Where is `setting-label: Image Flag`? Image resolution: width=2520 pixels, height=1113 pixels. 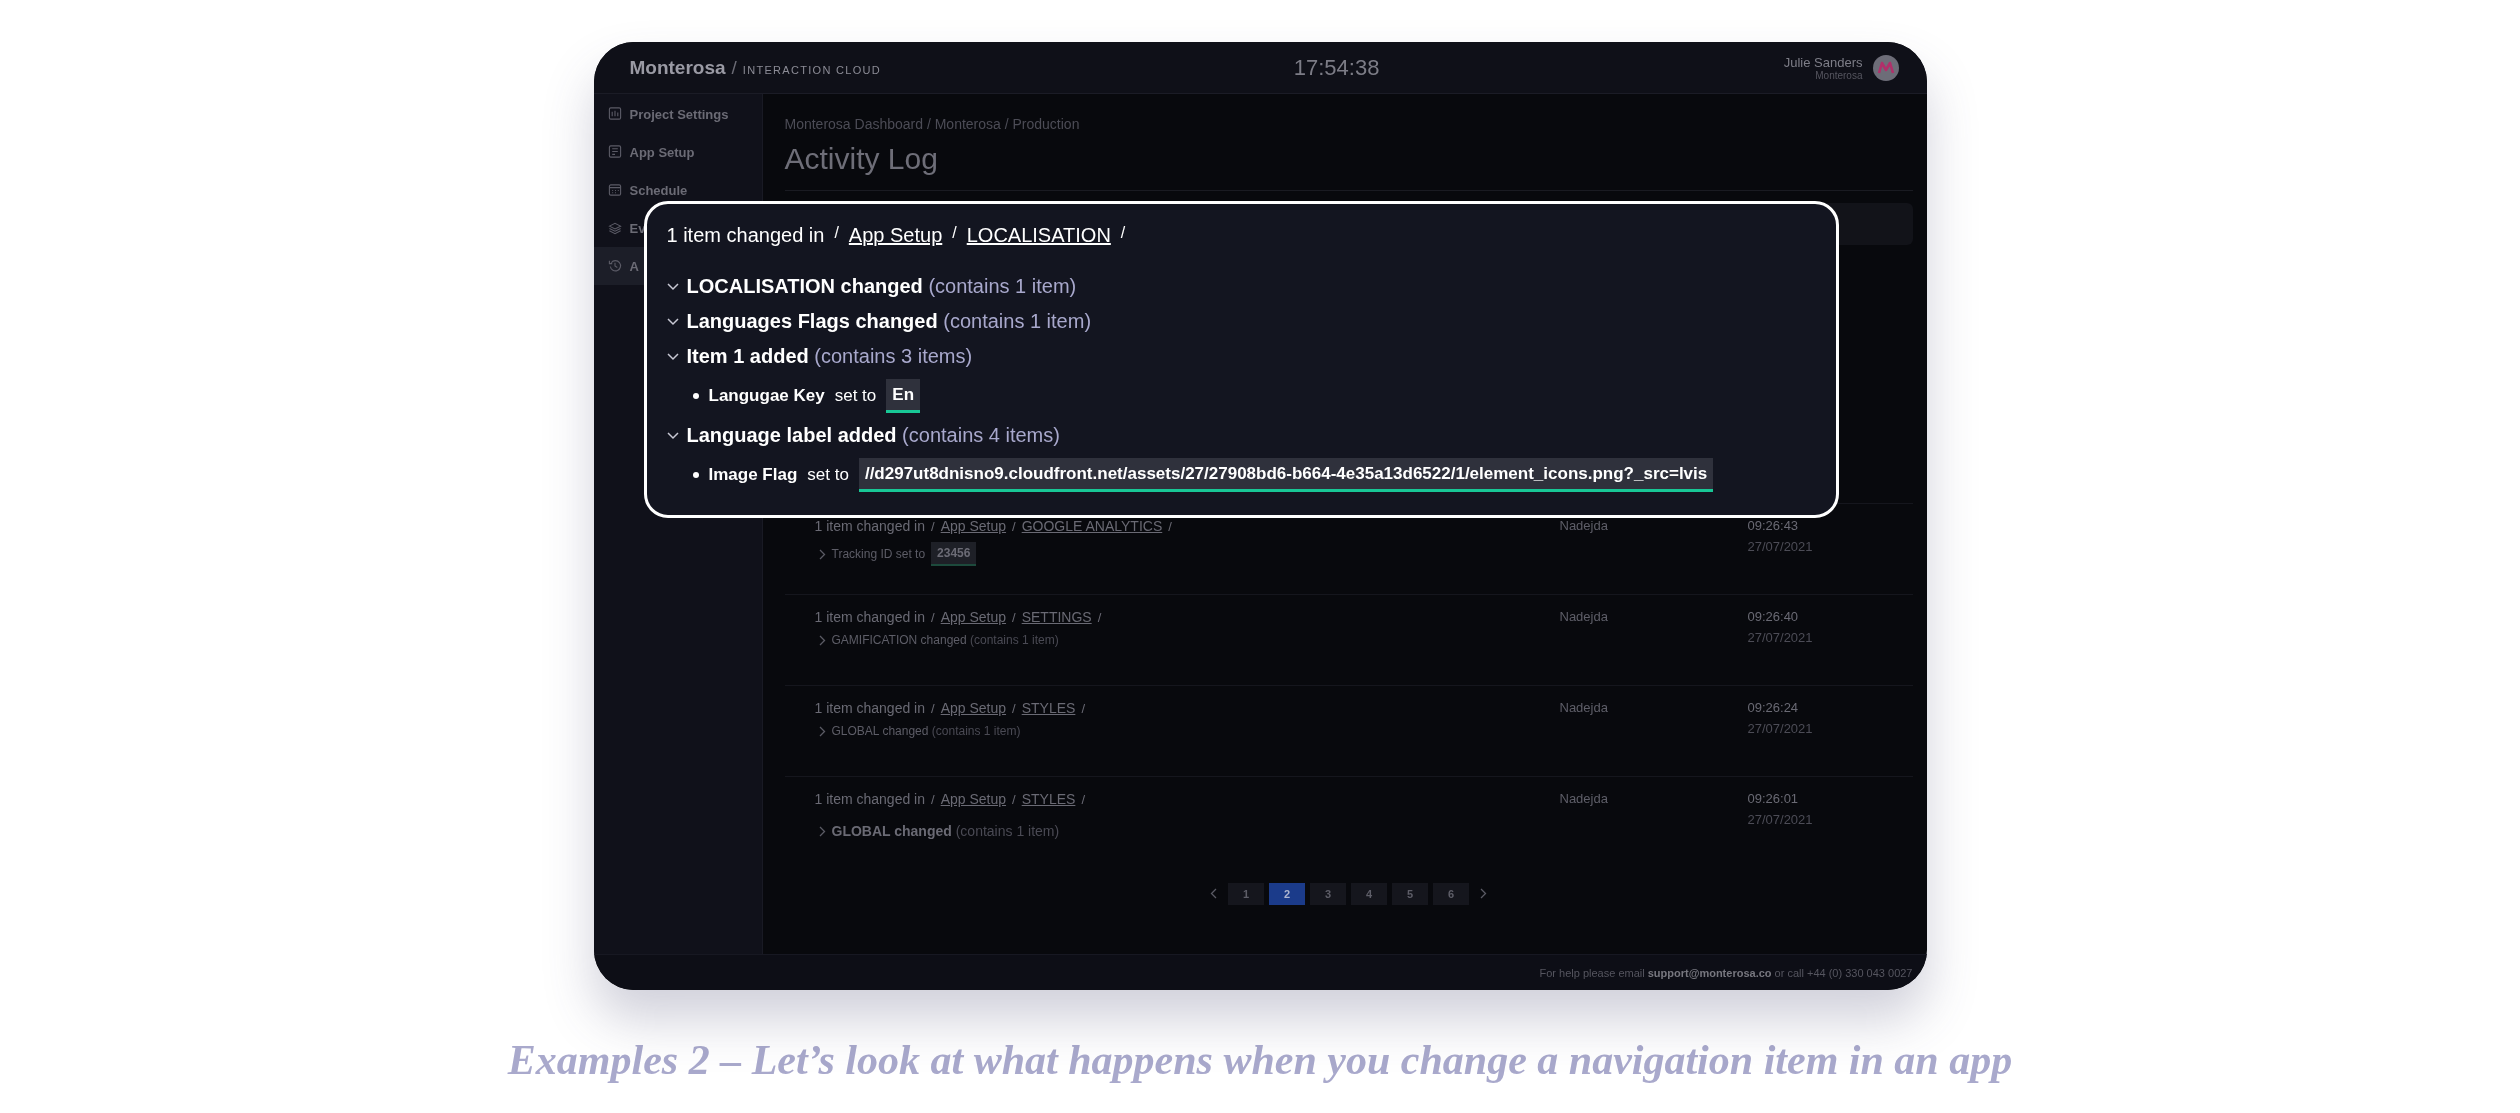
setting-label: Image Flag is located at coordinates (753, 475).